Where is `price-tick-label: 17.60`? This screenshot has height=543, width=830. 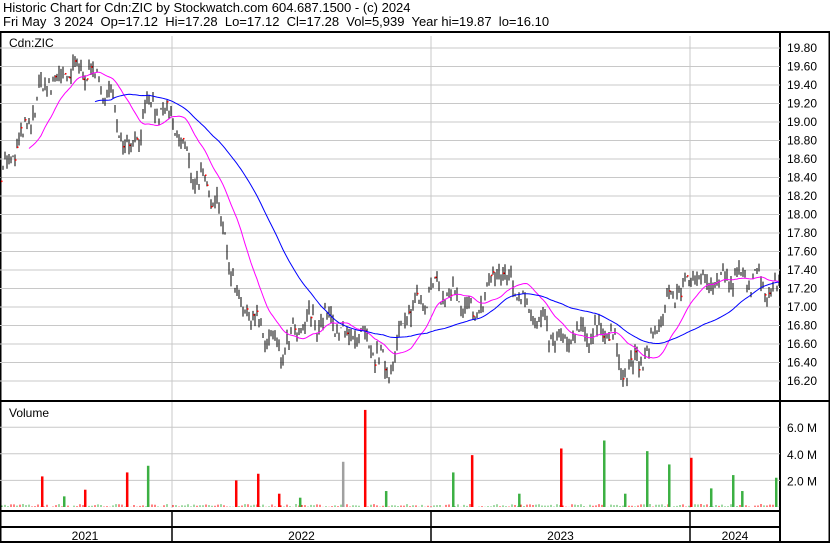 price-tick-label: 17.60 is located at coordinates (802, 252).